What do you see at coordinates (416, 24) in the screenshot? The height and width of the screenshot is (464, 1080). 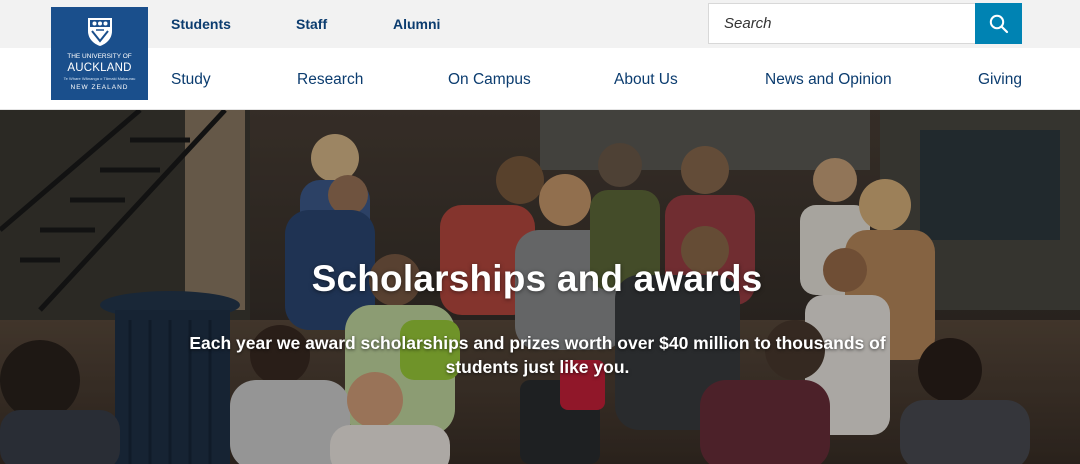 I see `utility-link-alumni: Alumni` at bounding box center [416, 24].